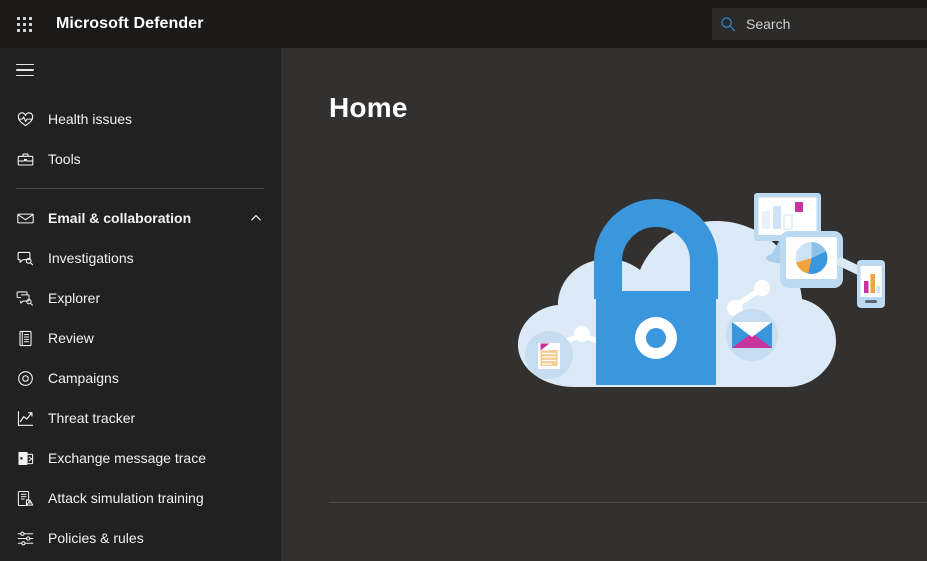 This screenshot has width=927, height=561. What do you see at coordinates (64, 159) in the screenshot?
I see `sidebar-item-label: Tools` at bounding box center [64, 159].